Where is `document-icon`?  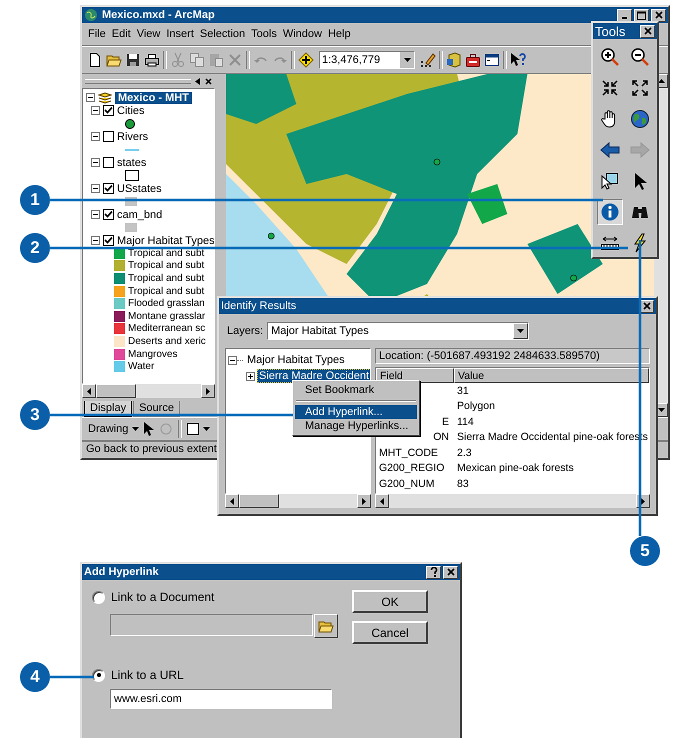 document-icon is located at coordinates (95, 60).